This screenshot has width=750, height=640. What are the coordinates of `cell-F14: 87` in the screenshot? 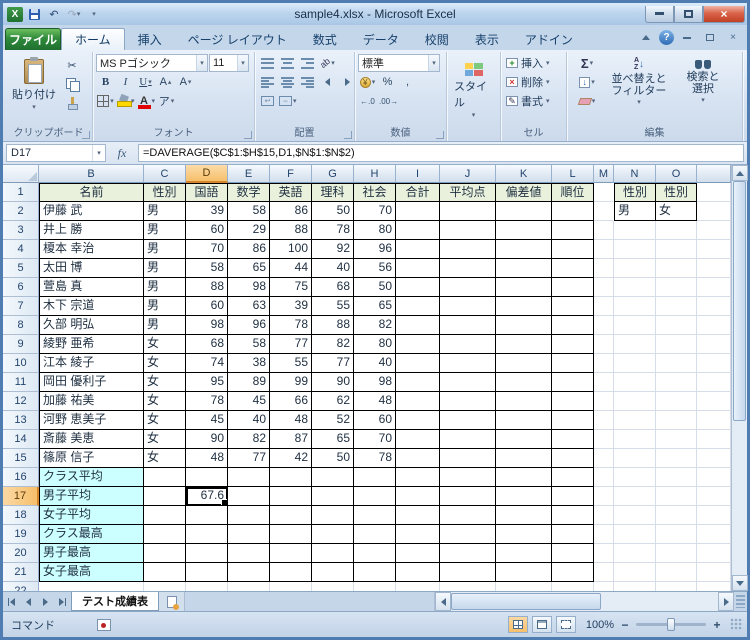 It's located at (291, 439).